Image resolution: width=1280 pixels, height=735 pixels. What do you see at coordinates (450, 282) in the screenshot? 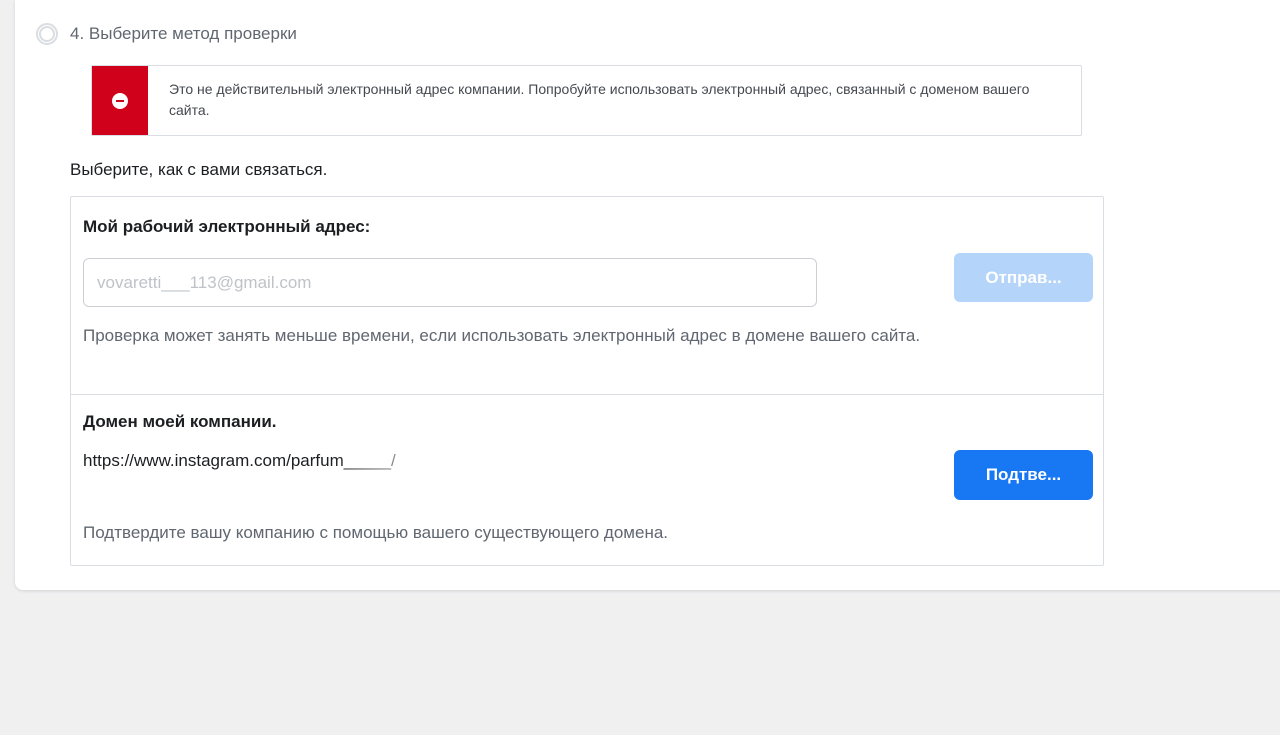
I see `work-email-input` at bounding box center [450, 282].